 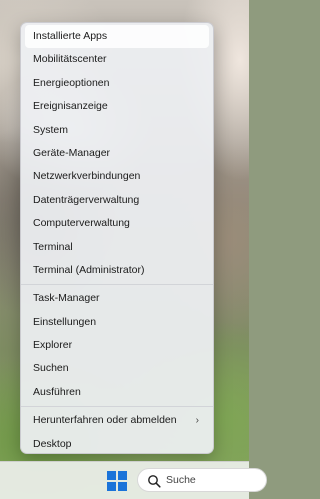 What do you see at coordinates (117, 298) in the screenshot?
I see `menu-item-task-manager: Task-Manager` at bounding box center [117, 298].